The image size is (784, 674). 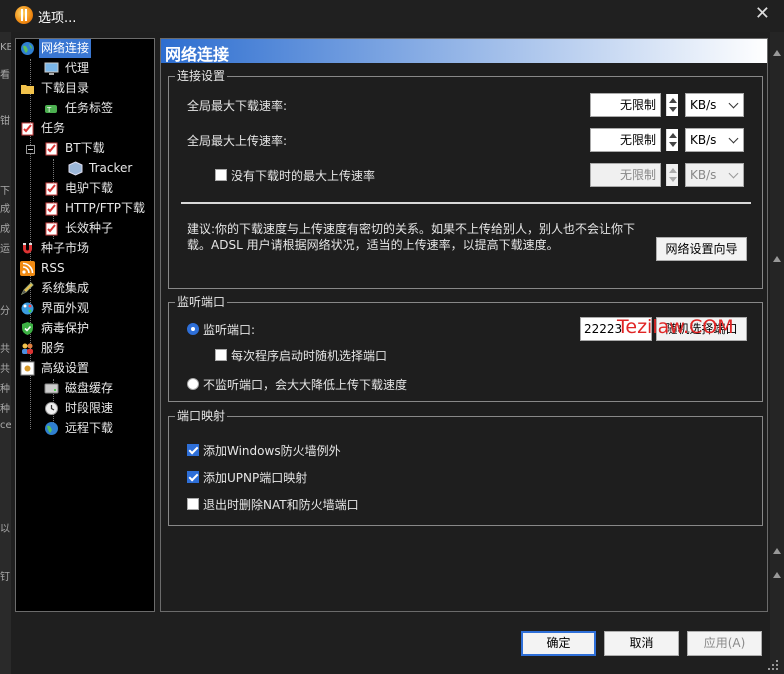 What do you see at coordinates (65, 288) in the screenshot?
I see `tree-item-label: 系统集成` at bounding box center [65, 288].